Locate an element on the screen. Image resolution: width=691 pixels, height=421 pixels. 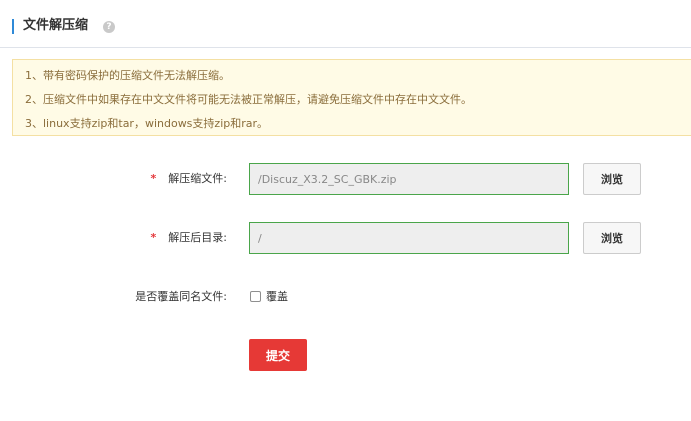
form-row-overwrite: 是否覆盖同名文件: 覆盖 is located at coordinates (345, 297).